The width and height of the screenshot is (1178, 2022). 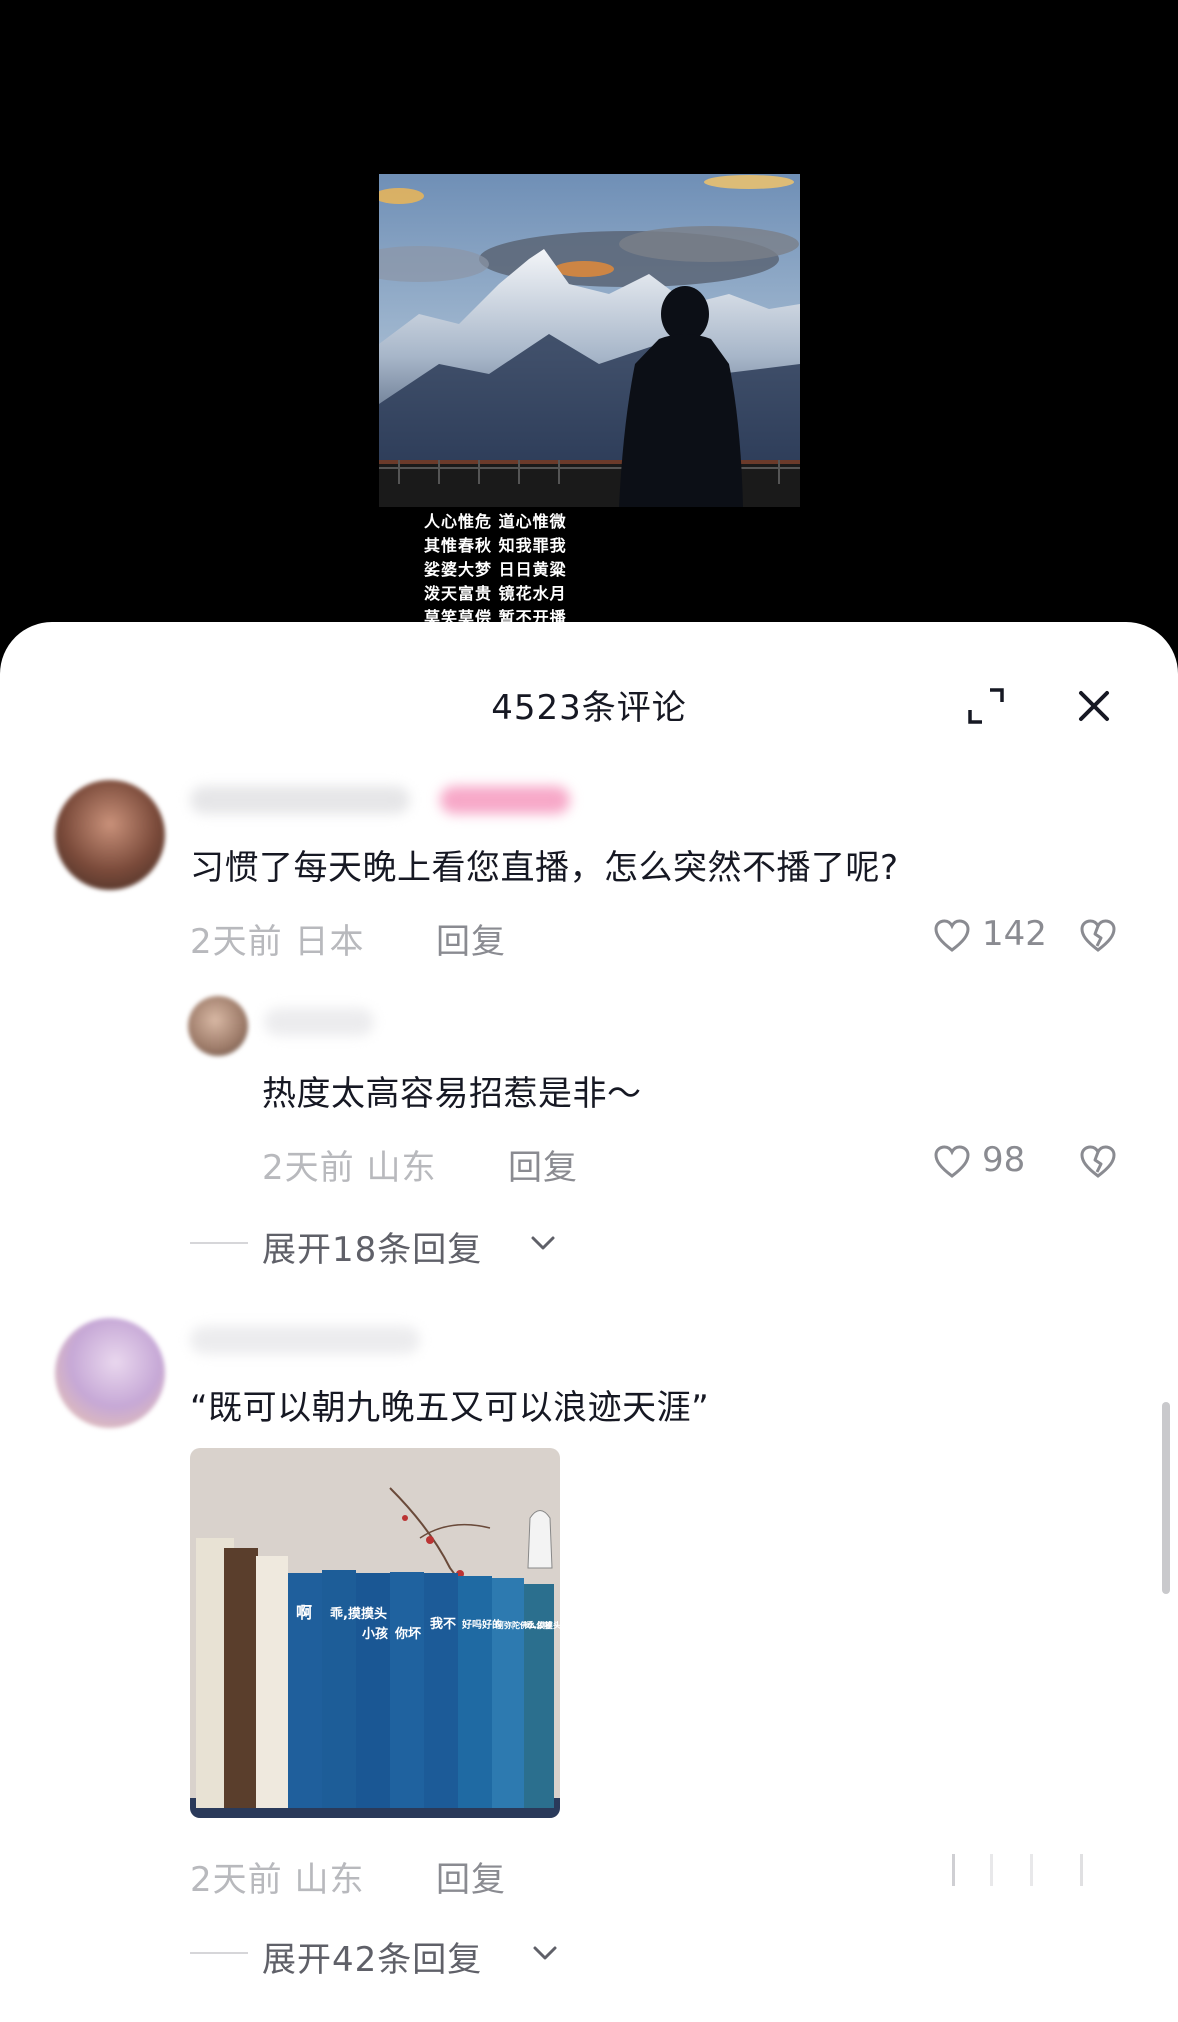 I want to click on poem-line: 人心惟危 道心惟微, so click(x=495, y=521).